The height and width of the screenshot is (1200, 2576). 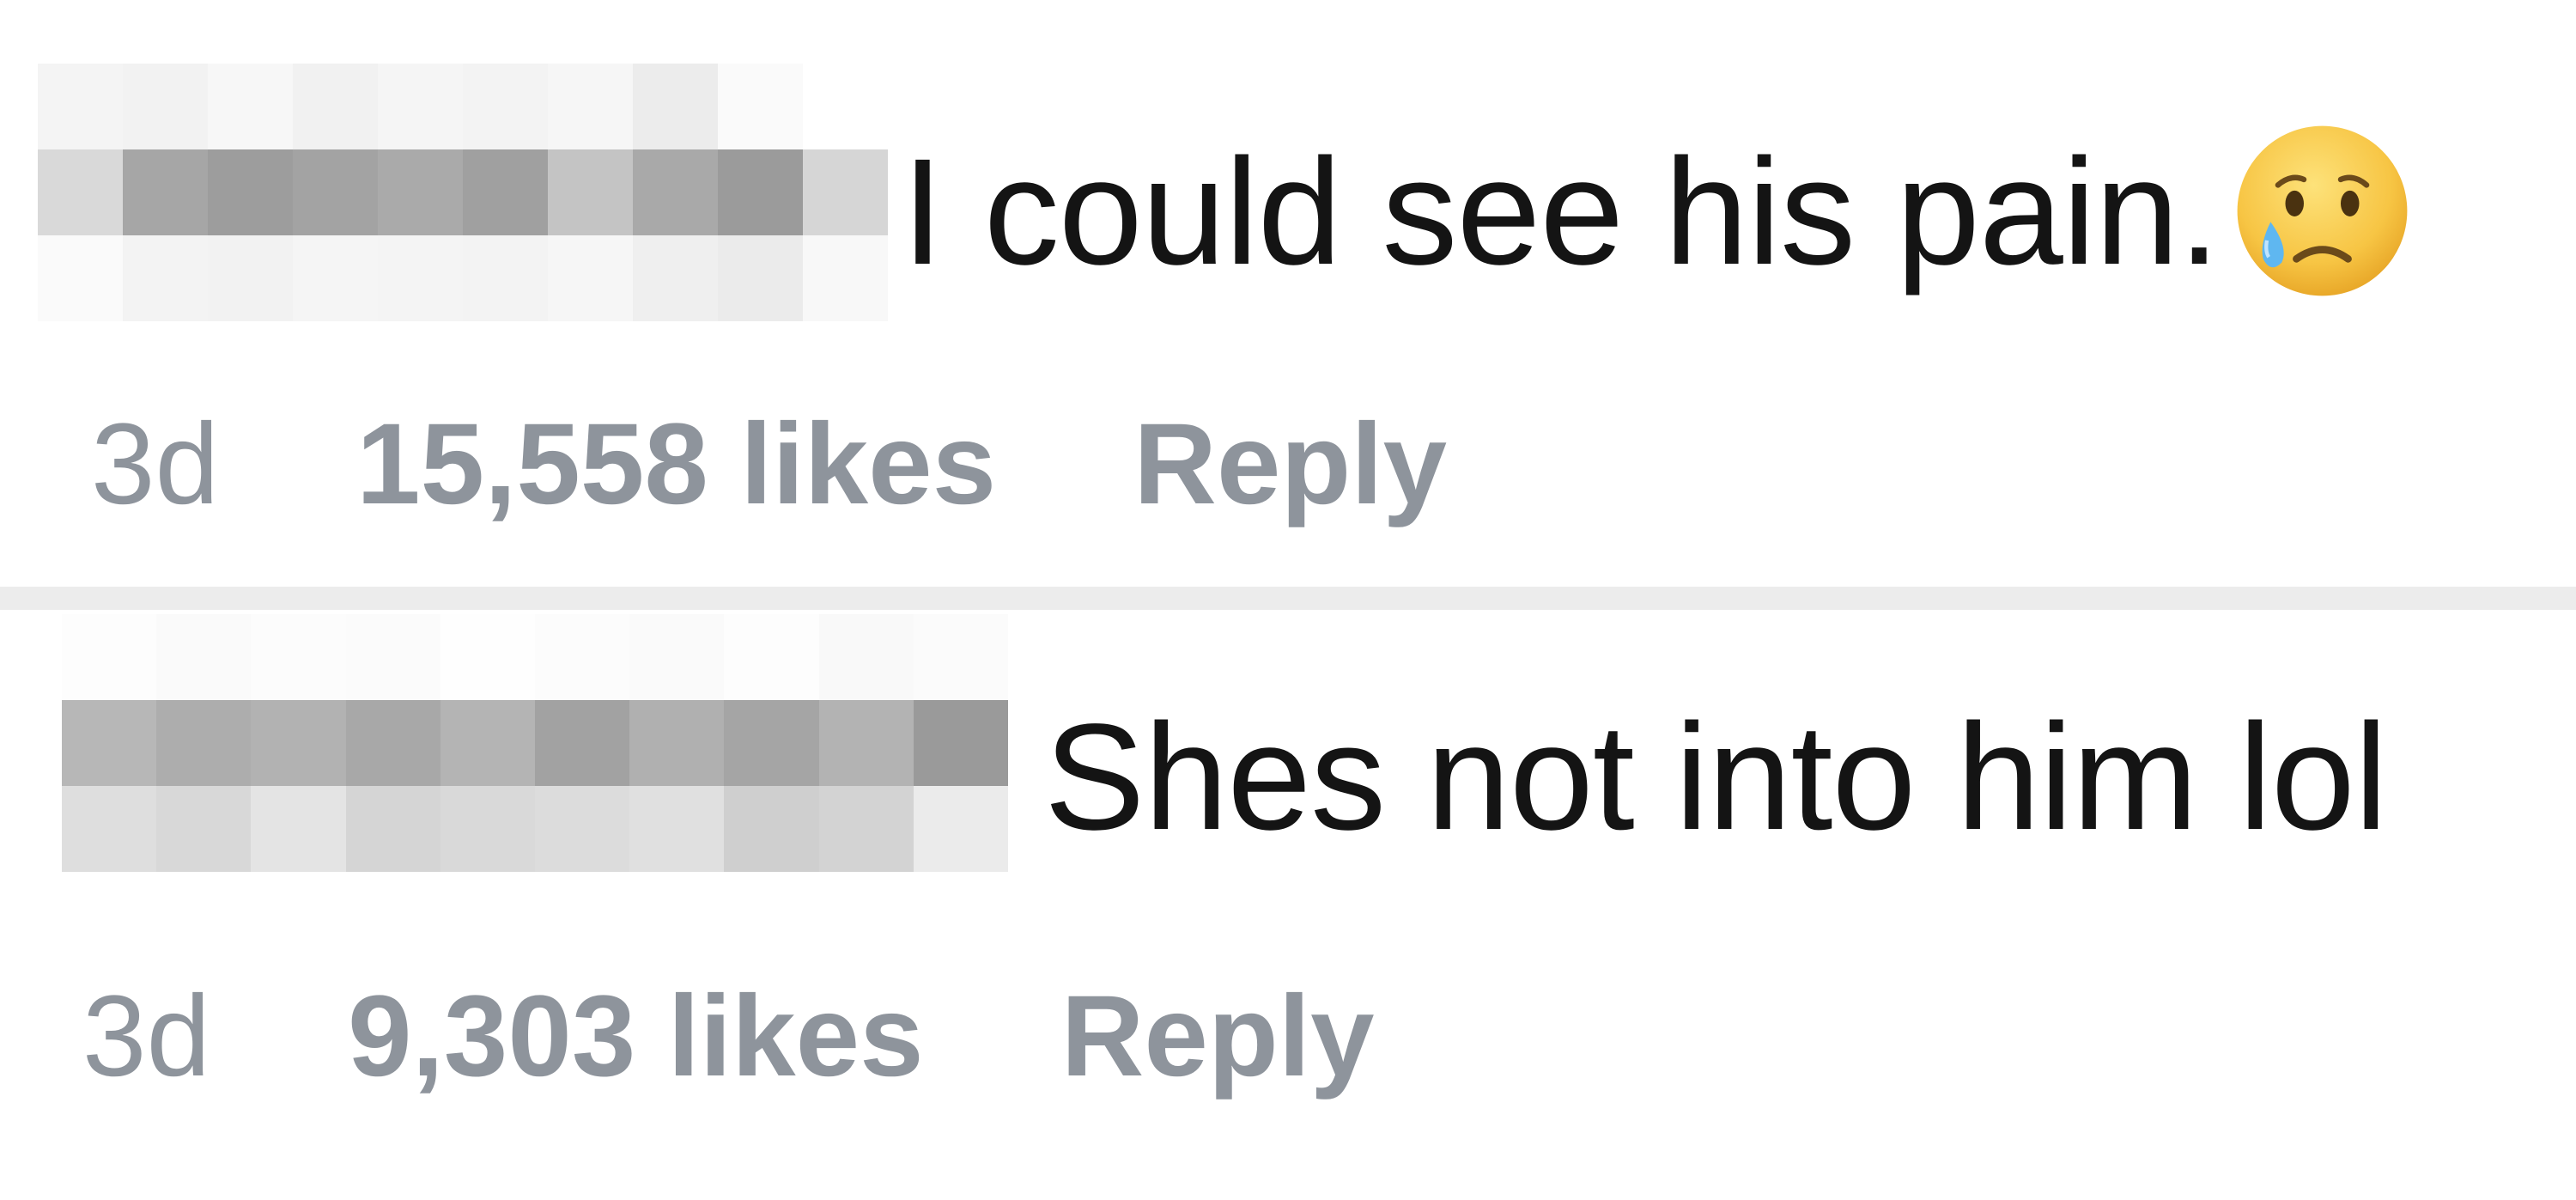 What do you see at coordinates (1288, 598) in the screenshot?
I see `comment-divider` at bounding box center [1288, 598].